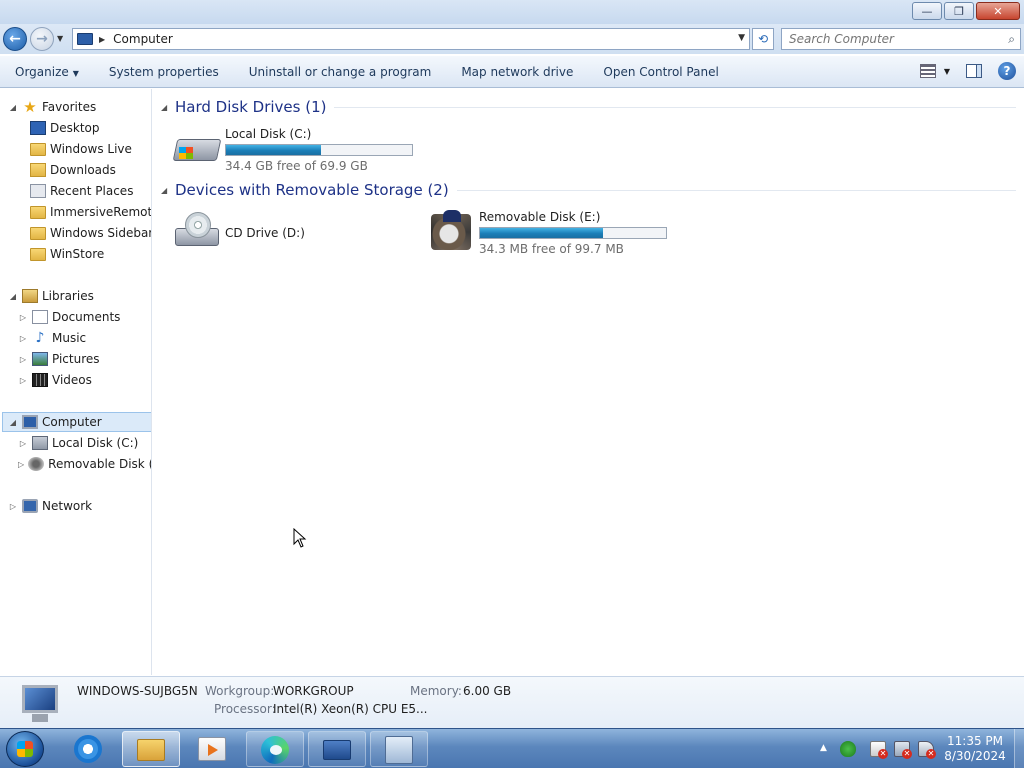 The width and height of the screenshot is (1024, 768). What do you see at coordinates (903, 750) in the screenshot?
I see `network-status-icon` at bounding box center [903, 750].